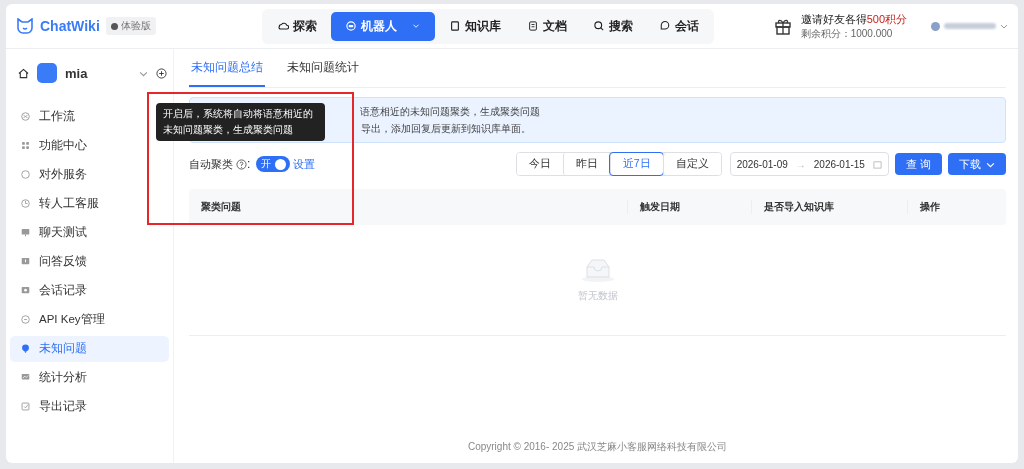 This screenshot has width=1024, height=469. What do you see at coordinates (249, 164) in the screenshot?
I see `colon-text: :` at bounding box center [249, 164].